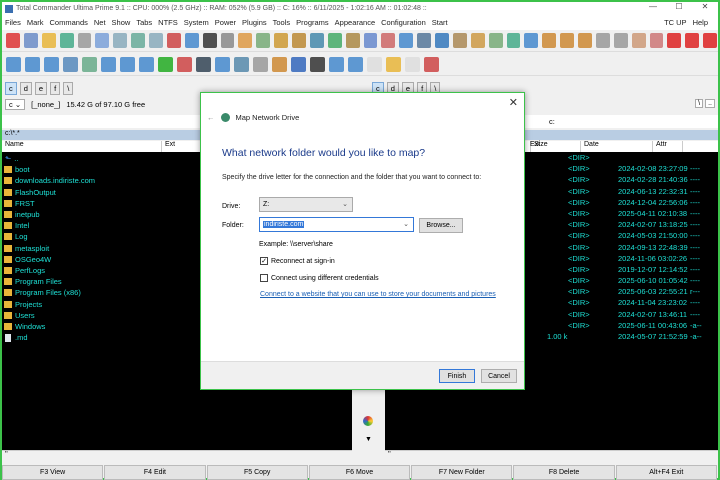 The image size is (720, 480). I want to click on split-icon, so click(156, 40).